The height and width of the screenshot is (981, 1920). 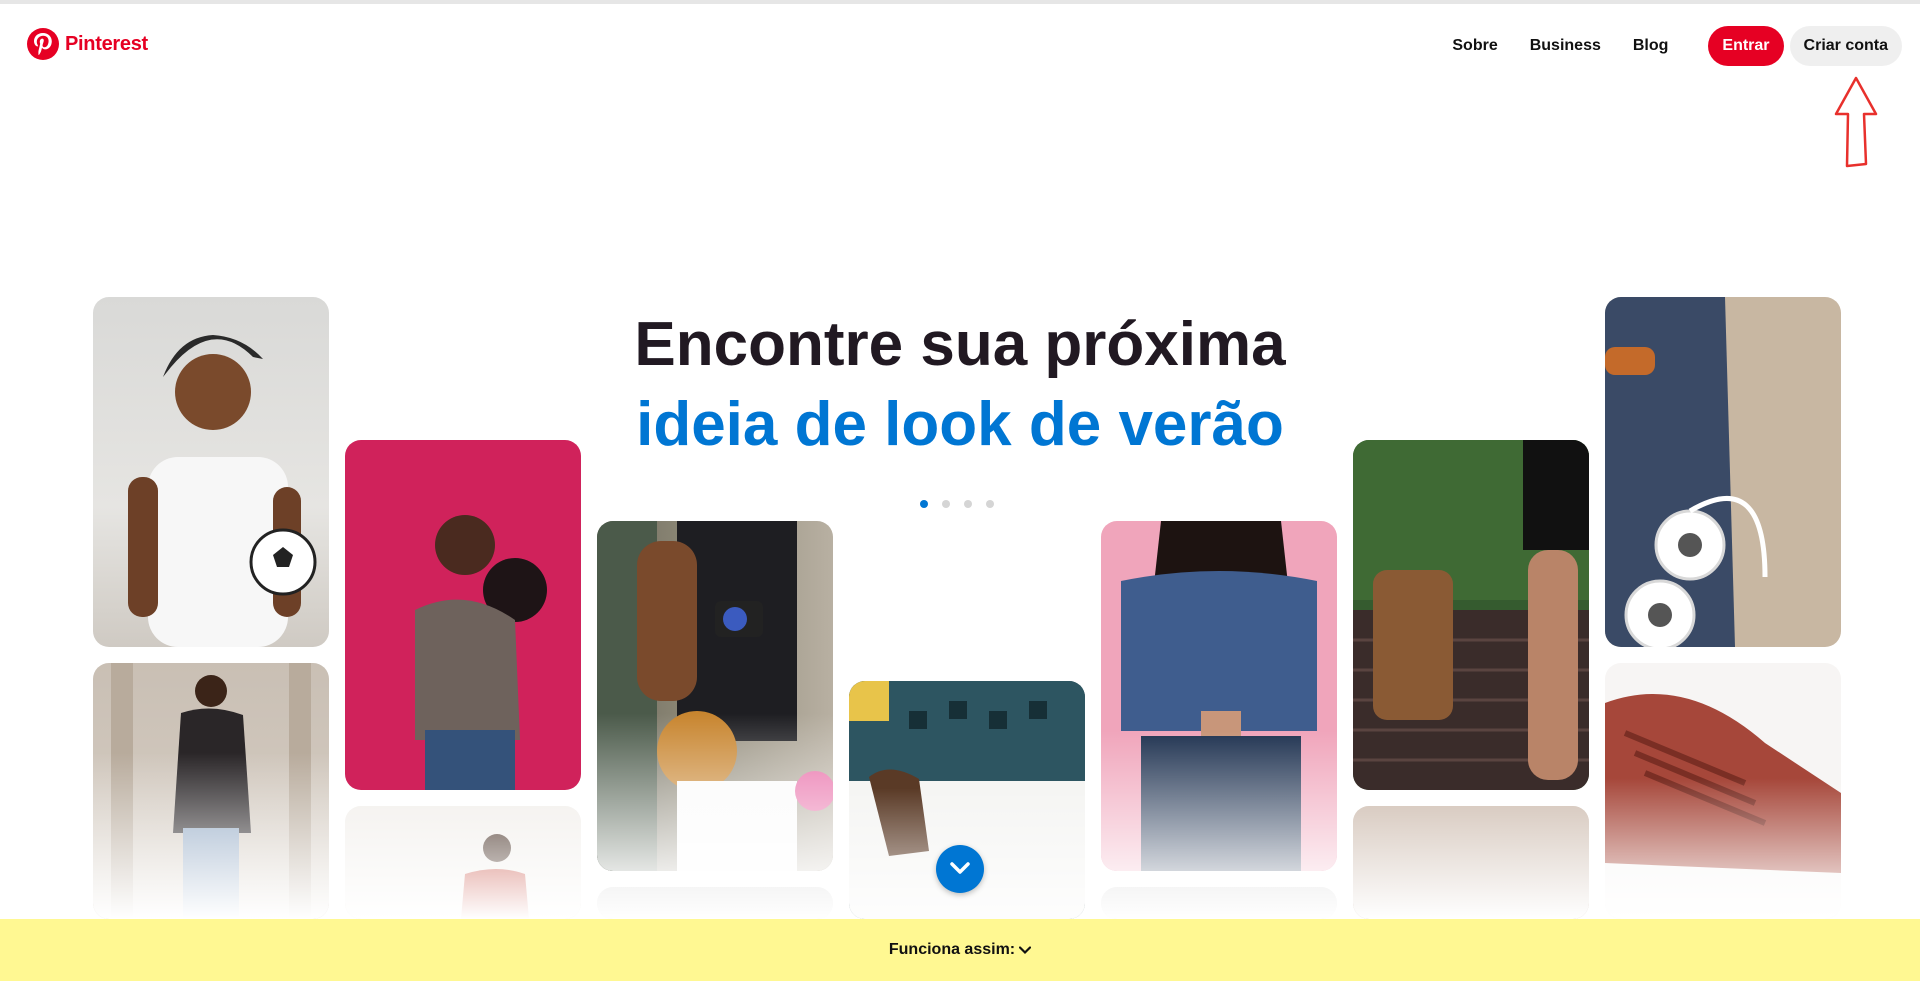 I want to click on chevron-down-small-icon, so click(x=1025, y=949).